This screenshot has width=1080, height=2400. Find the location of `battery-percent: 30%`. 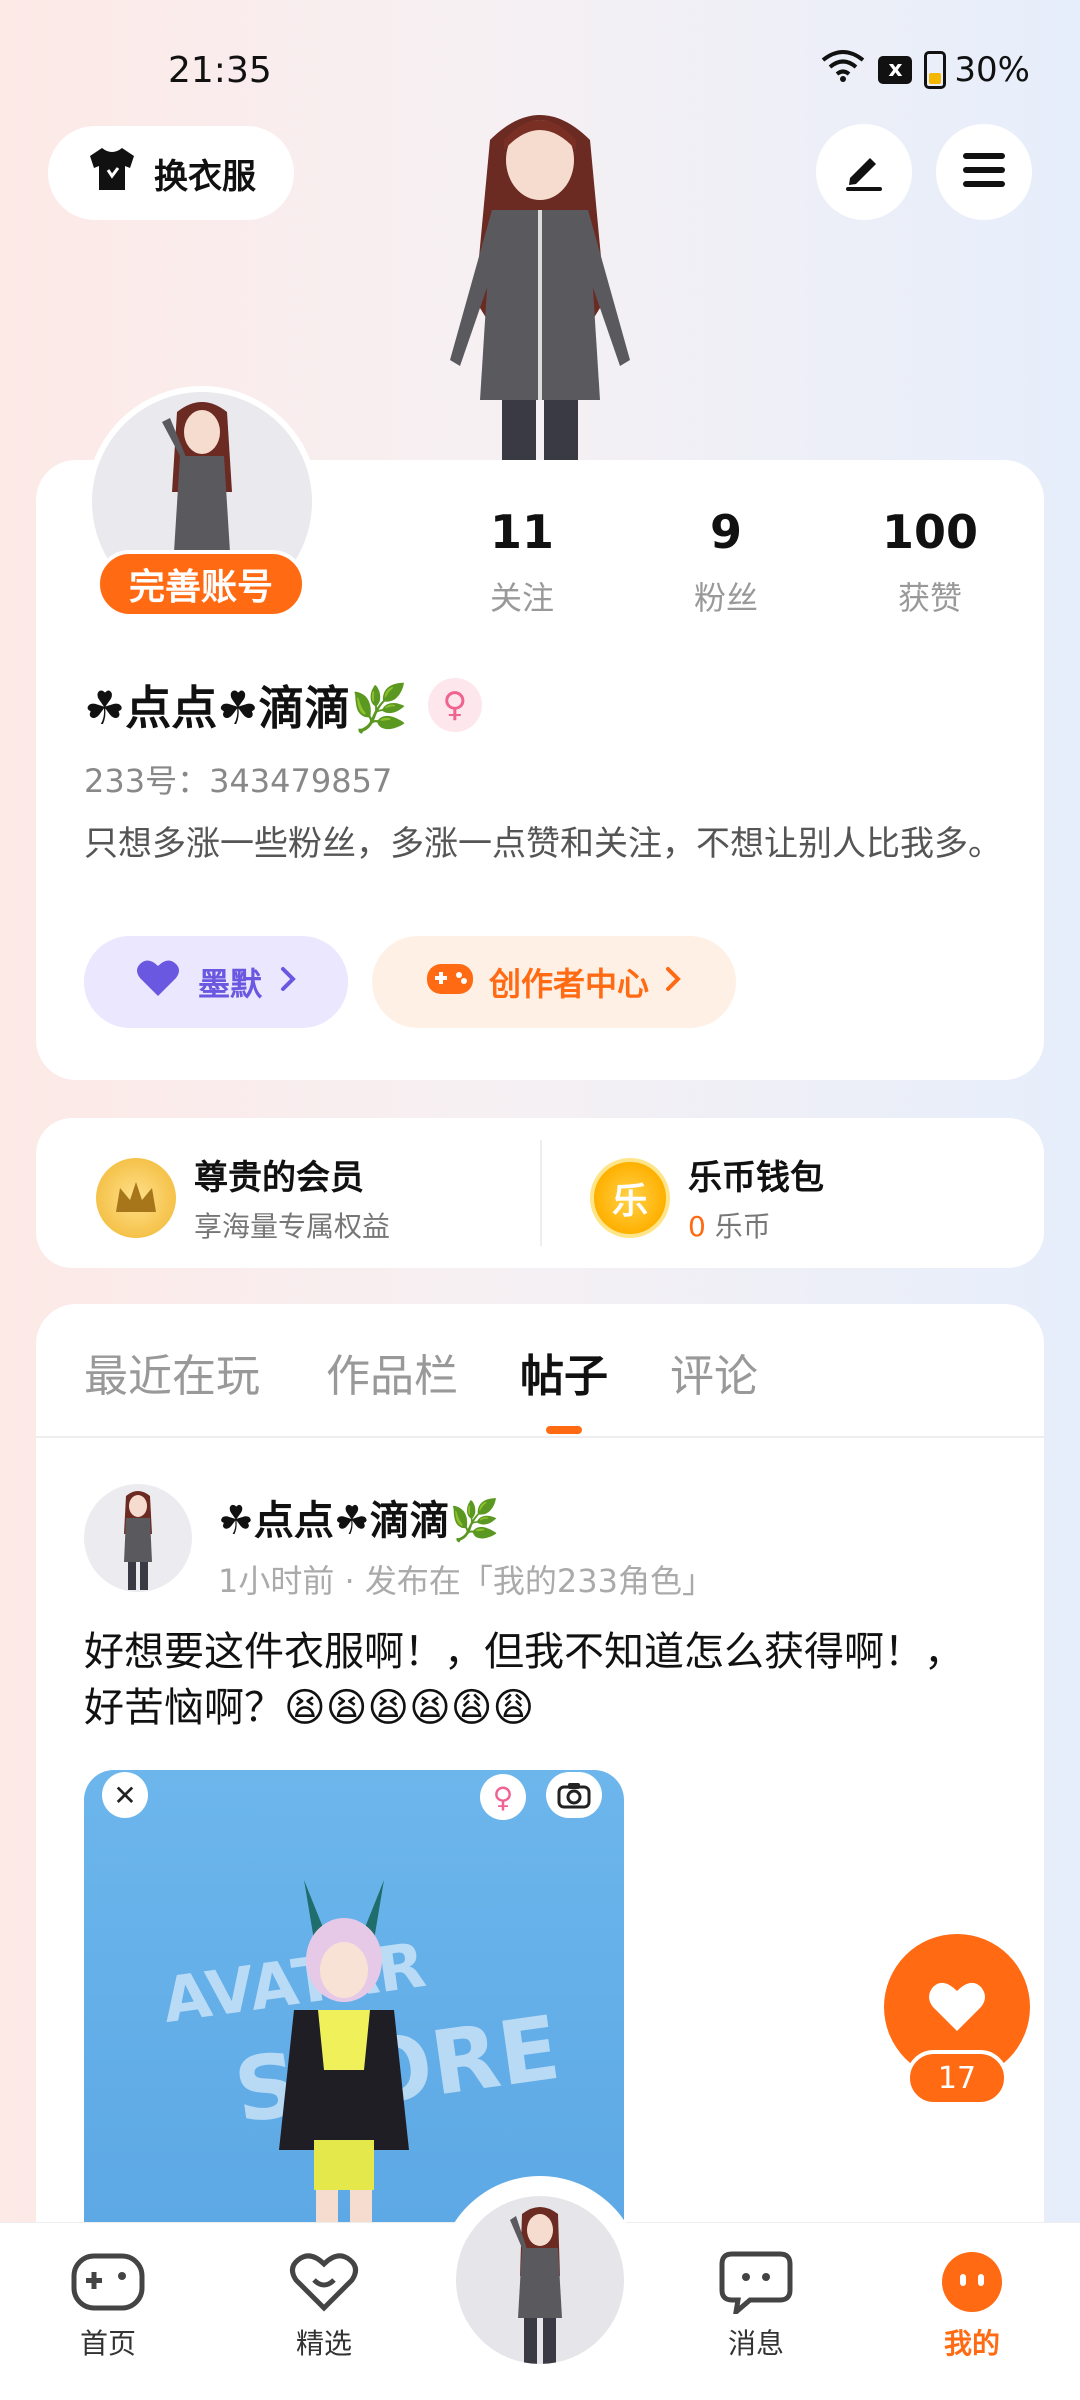

battery-percent: 30% is located at coordinates (992, 69).